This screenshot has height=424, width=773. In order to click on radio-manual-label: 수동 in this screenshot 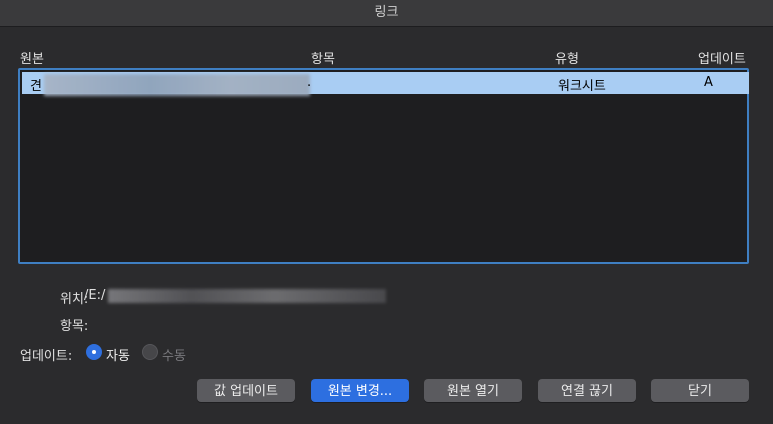, I will do `click(174, 356)`.